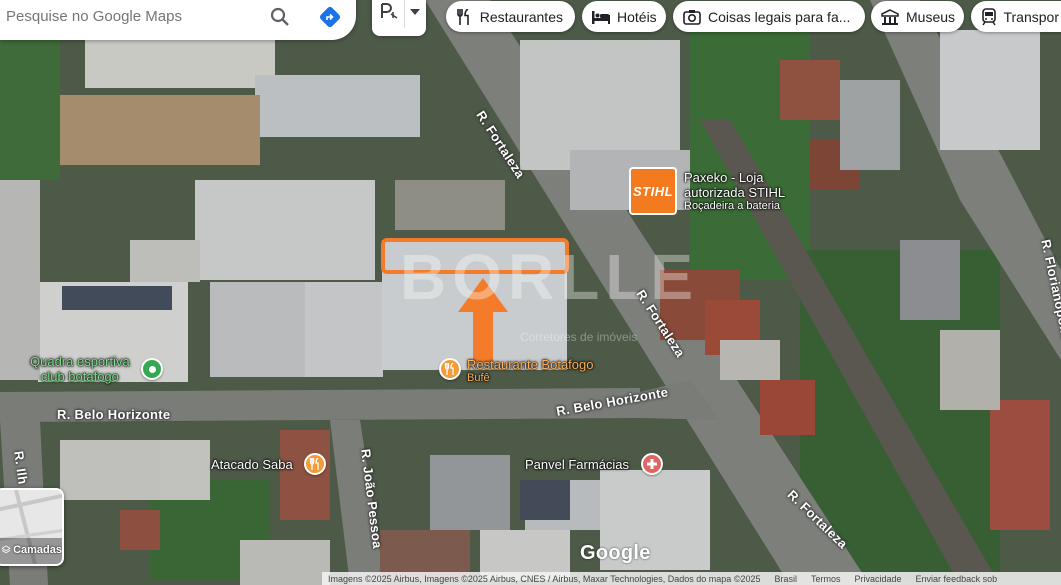  I want to click on layers-label: Camadas, so click(37, 550).